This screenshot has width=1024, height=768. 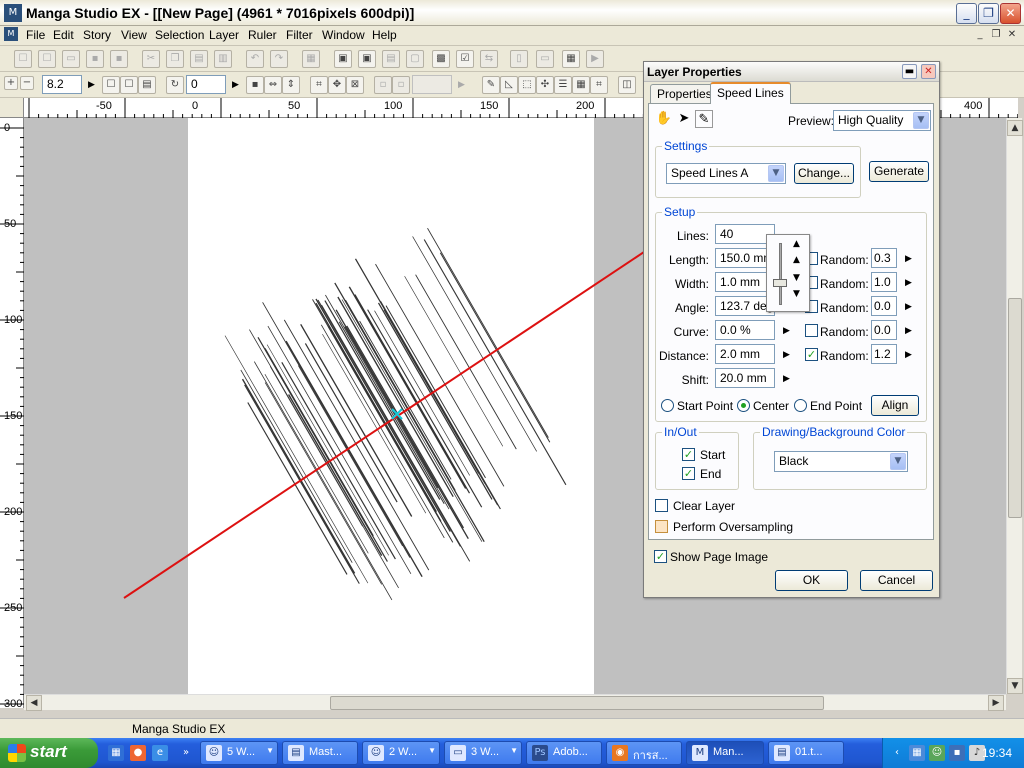 What do you see at coordinates (917, 753) in the screenshot?
I see `network-icon: ▦` at bounding box center [917, 753].